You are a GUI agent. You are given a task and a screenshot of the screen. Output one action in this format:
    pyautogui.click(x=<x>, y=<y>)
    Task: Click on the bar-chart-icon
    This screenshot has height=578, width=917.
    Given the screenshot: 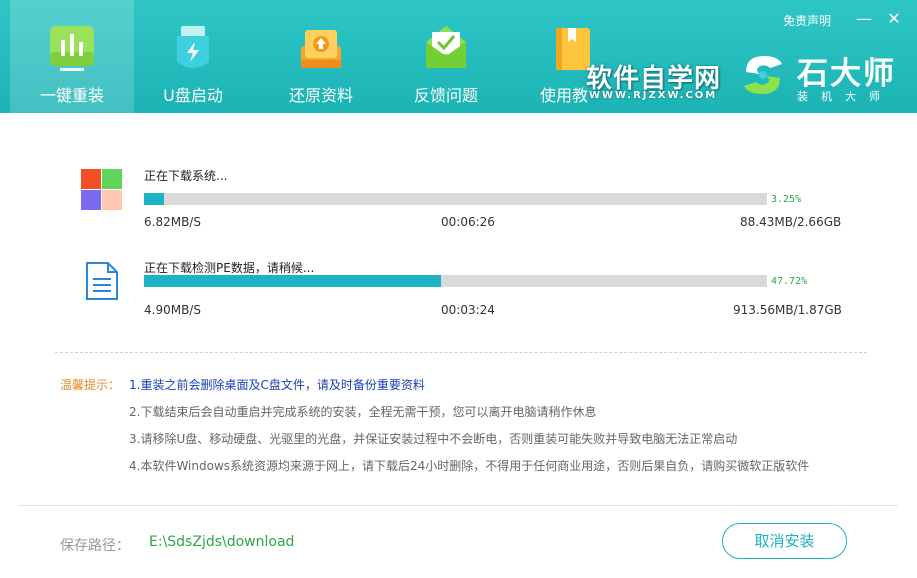 What is the action you would take?
    pyautogui.click(x=72, y=48)
    